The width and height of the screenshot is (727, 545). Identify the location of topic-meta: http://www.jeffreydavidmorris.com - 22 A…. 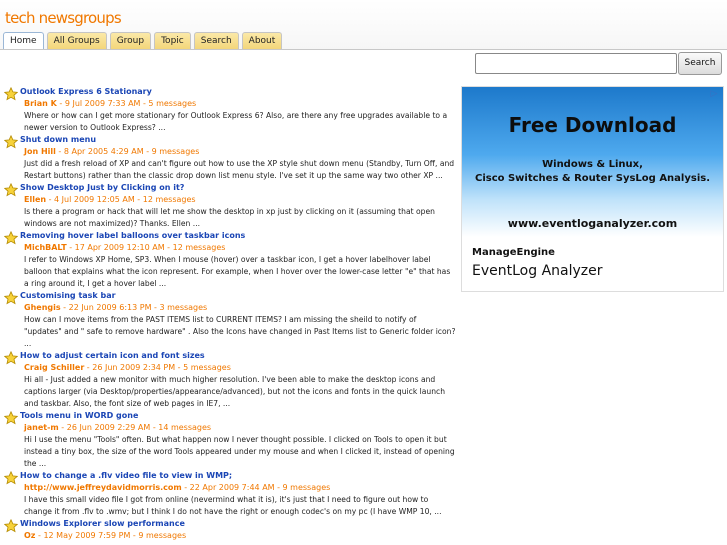
(237, 488).